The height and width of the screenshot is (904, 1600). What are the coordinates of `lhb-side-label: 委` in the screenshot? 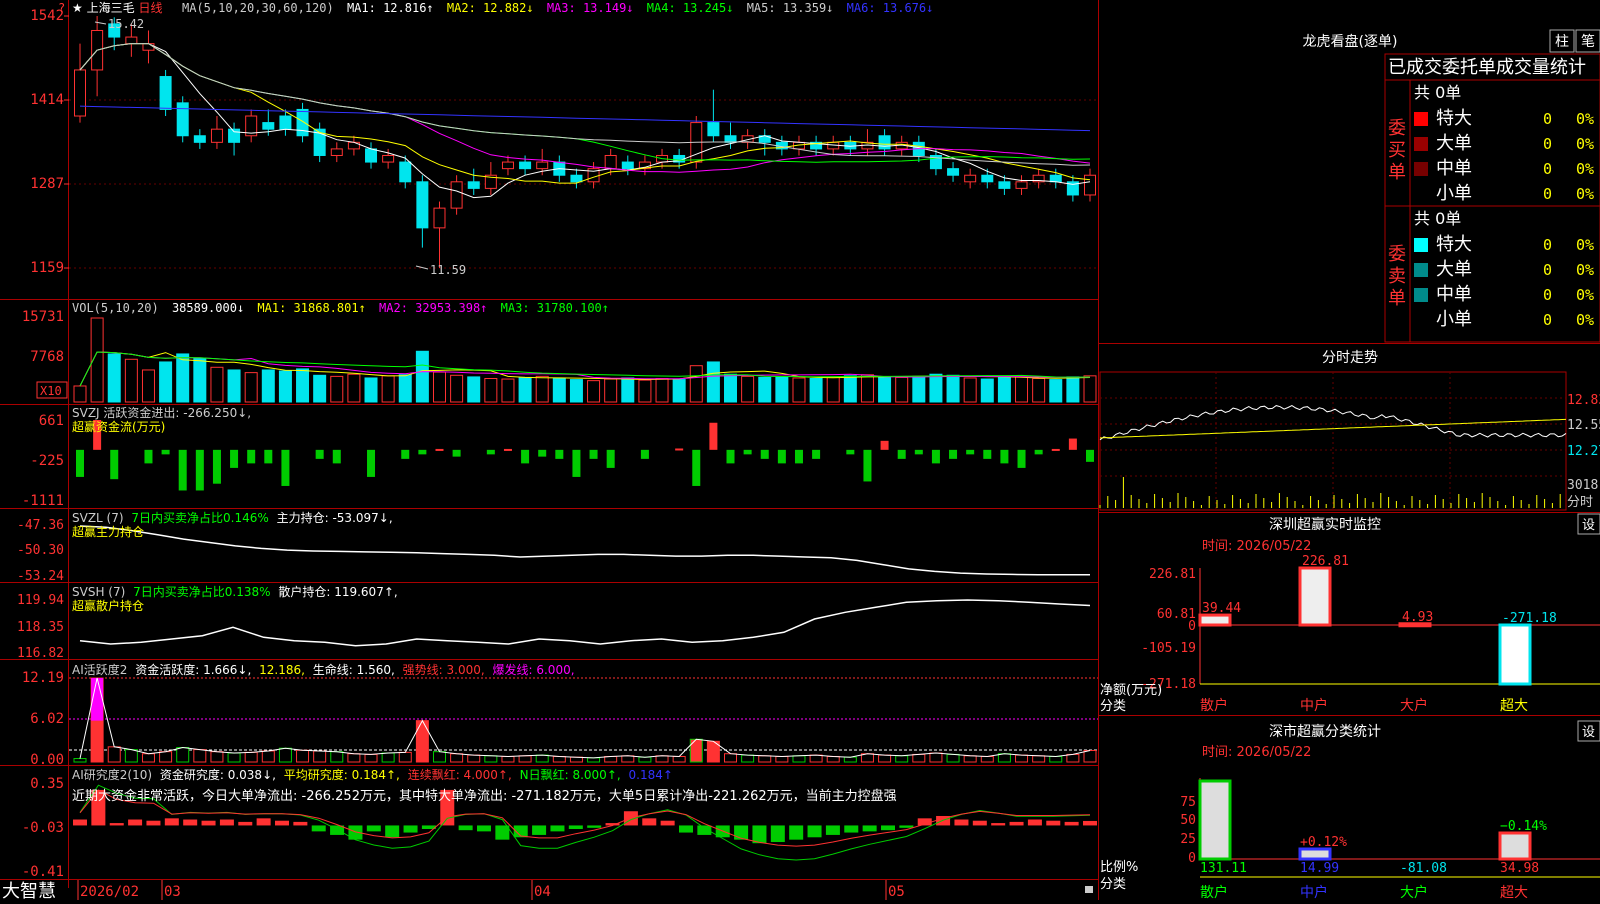 It's located at (1397, 254).